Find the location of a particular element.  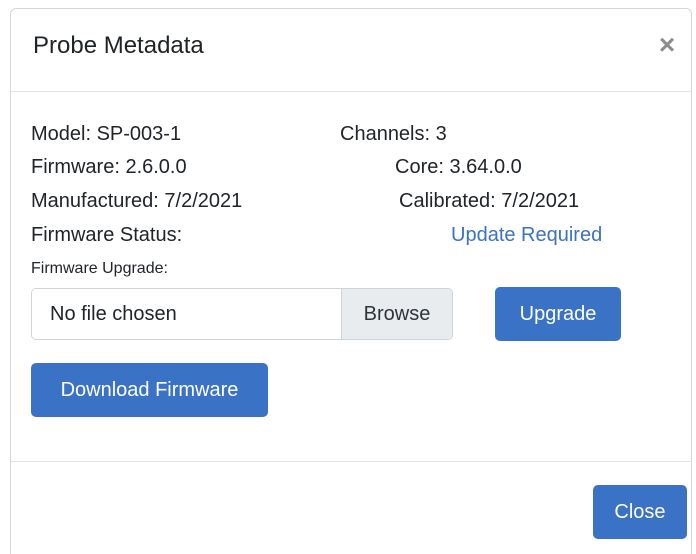

manufactured-text: Manufactured: 7/2/2021 is located at coordinates (137, 201).